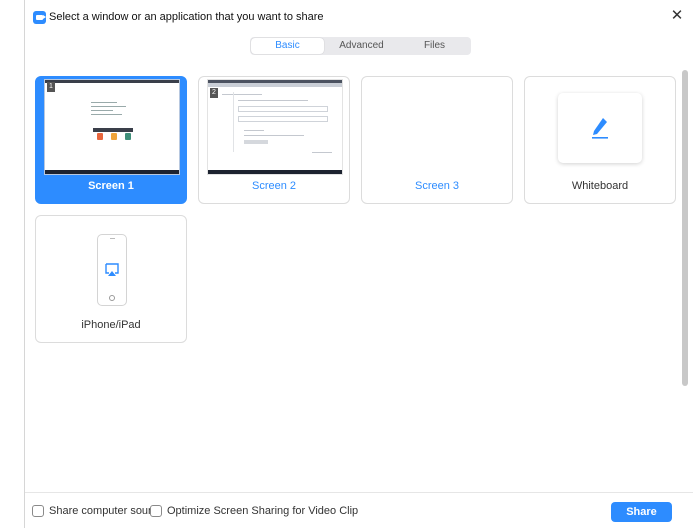 This screenshot has width=693, height=528. Describe the element at coordinates (263, 511) in the screenshot. I see `optimize-video-clip-label: Optimize Screen Sharing for Video Clip` at that location.